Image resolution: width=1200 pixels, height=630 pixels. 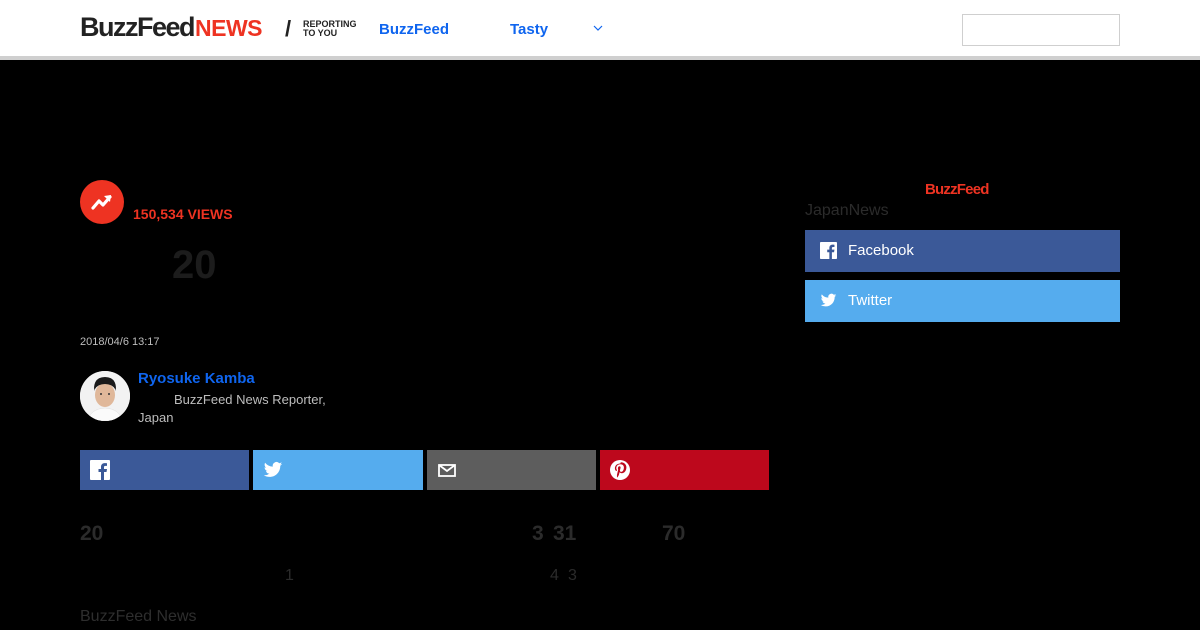 I want to click on logo-wordmark: BuzzFeed, so click(x=138, y=27).